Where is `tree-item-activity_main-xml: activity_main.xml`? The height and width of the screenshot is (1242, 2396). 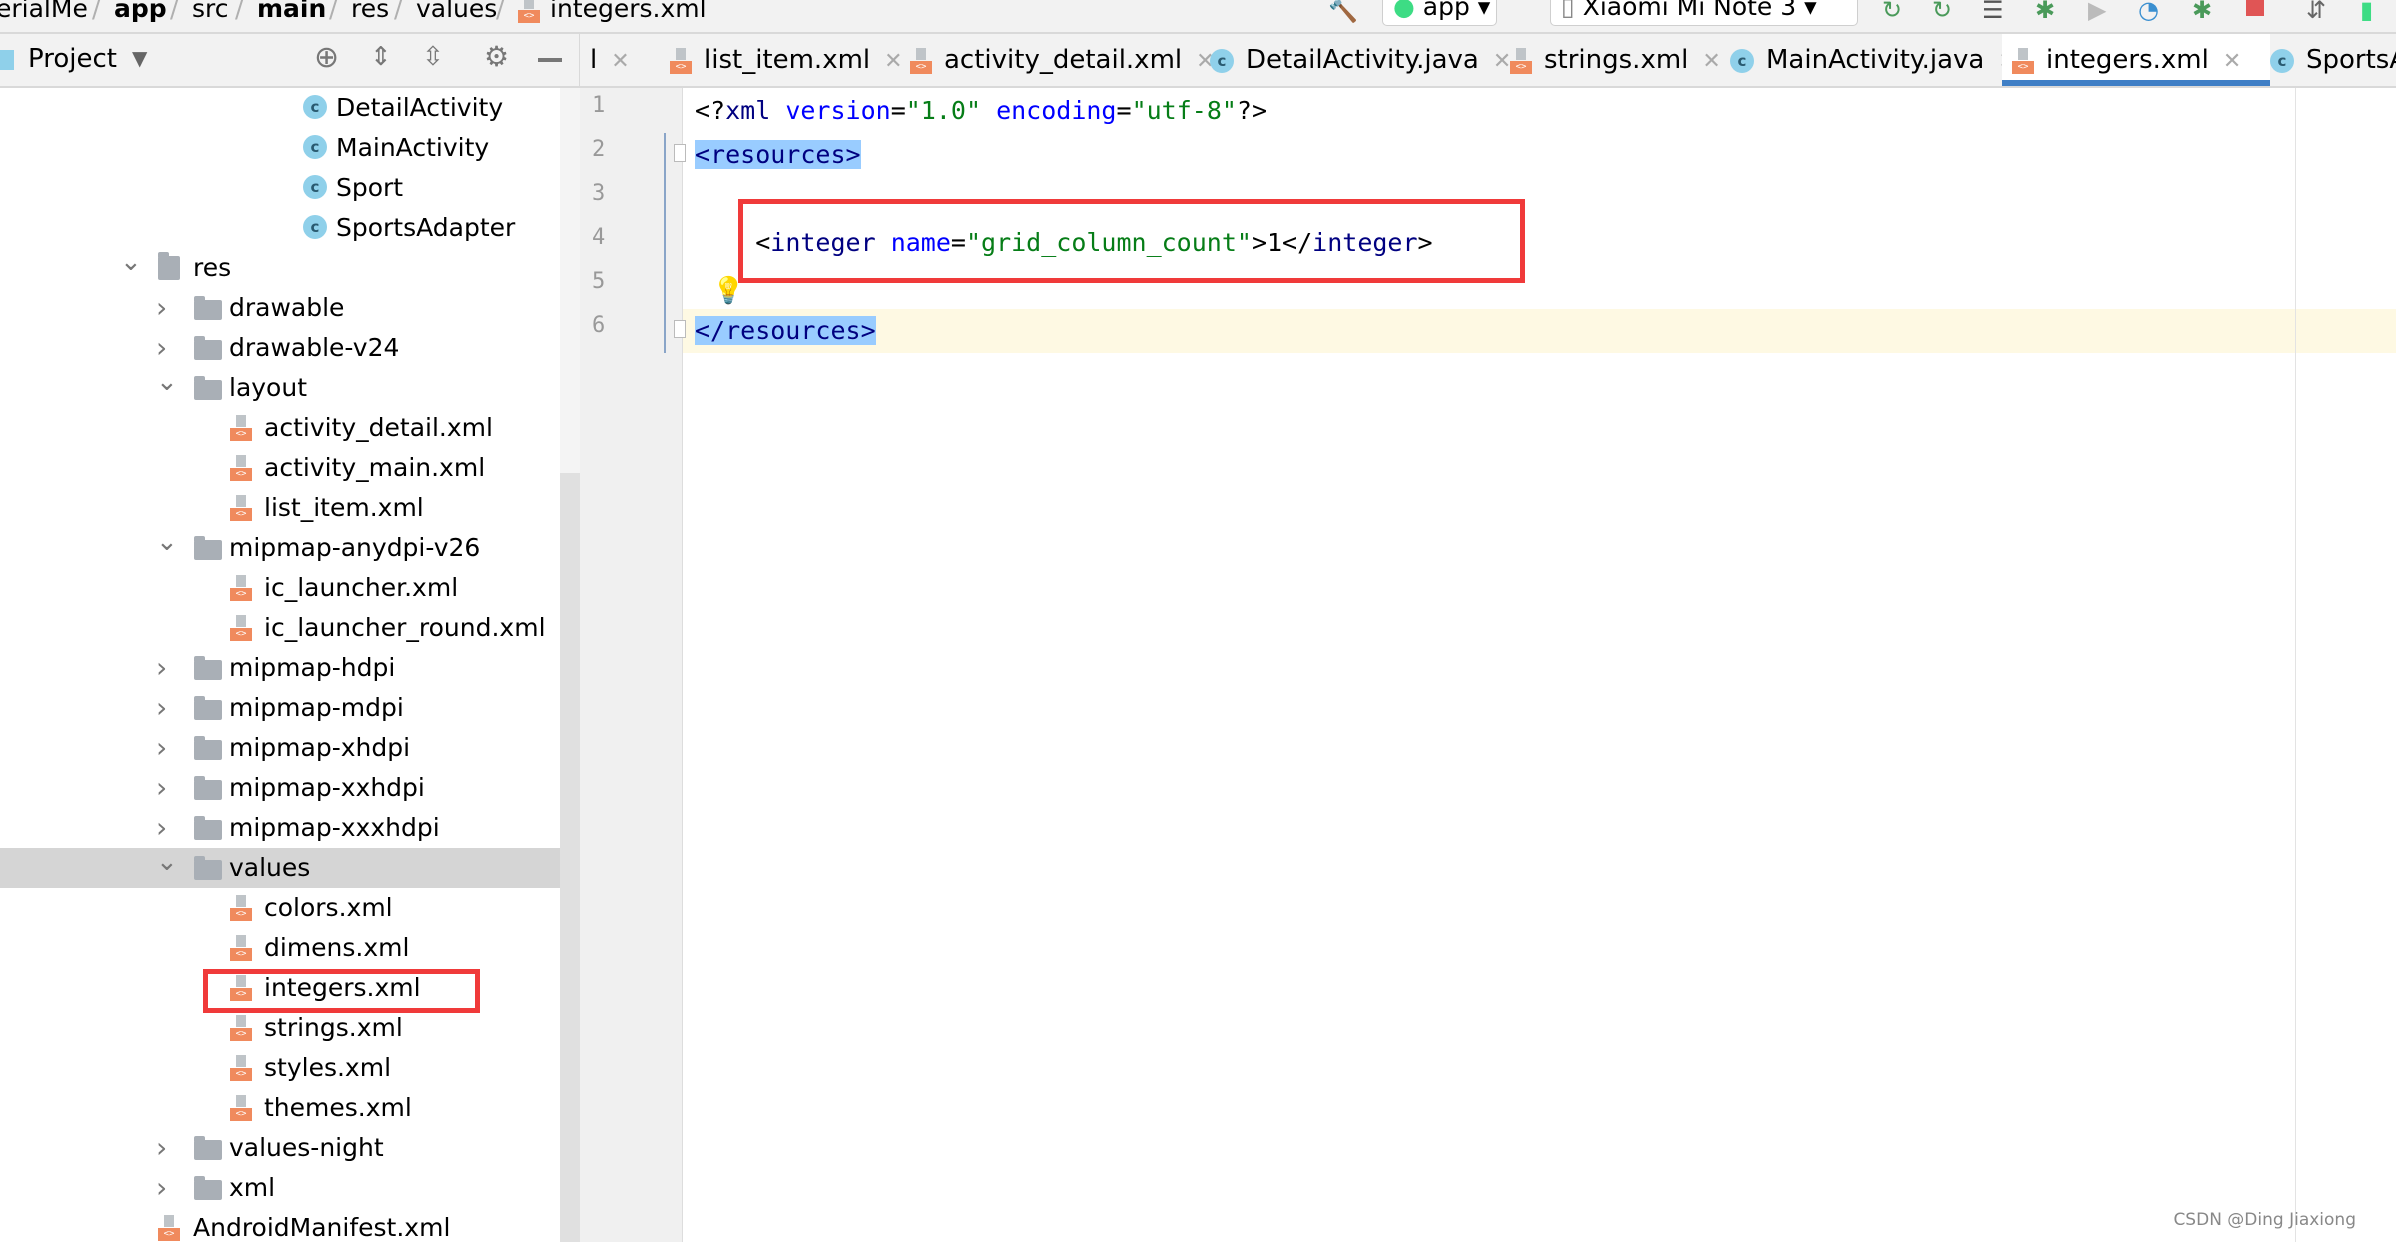 tree-item-activity_main-xml: activity_main.xml is located at coordinates (280, 468).